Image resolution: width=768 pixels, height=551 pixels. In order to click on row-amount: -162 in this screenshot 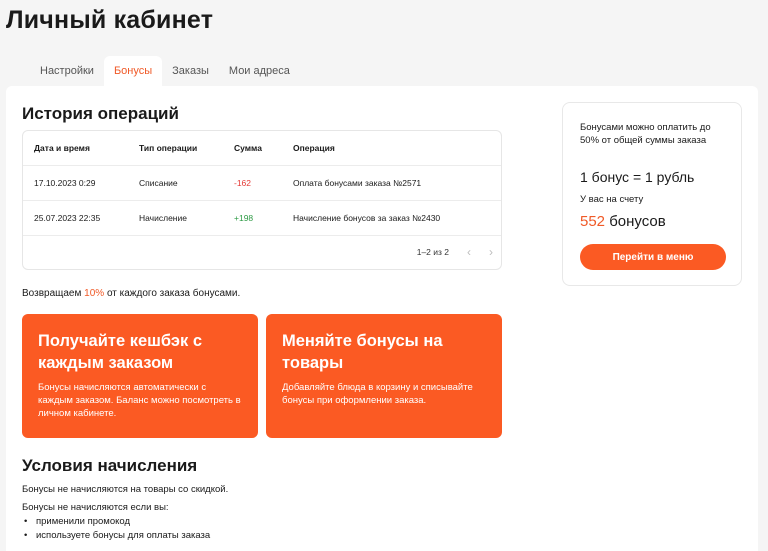, I will do `click(243, 183)`.